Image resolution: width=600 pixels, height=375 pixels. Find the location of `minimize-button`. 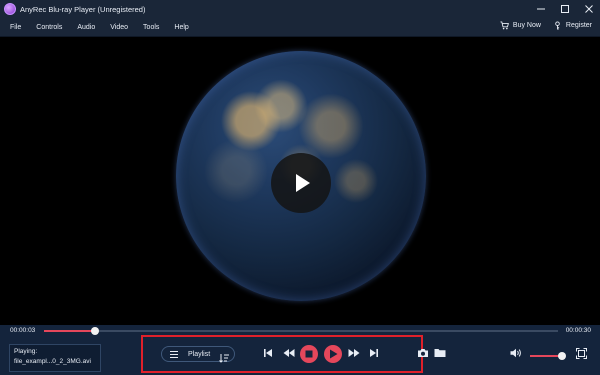

minimize-button is located at coordinates (541, 9).